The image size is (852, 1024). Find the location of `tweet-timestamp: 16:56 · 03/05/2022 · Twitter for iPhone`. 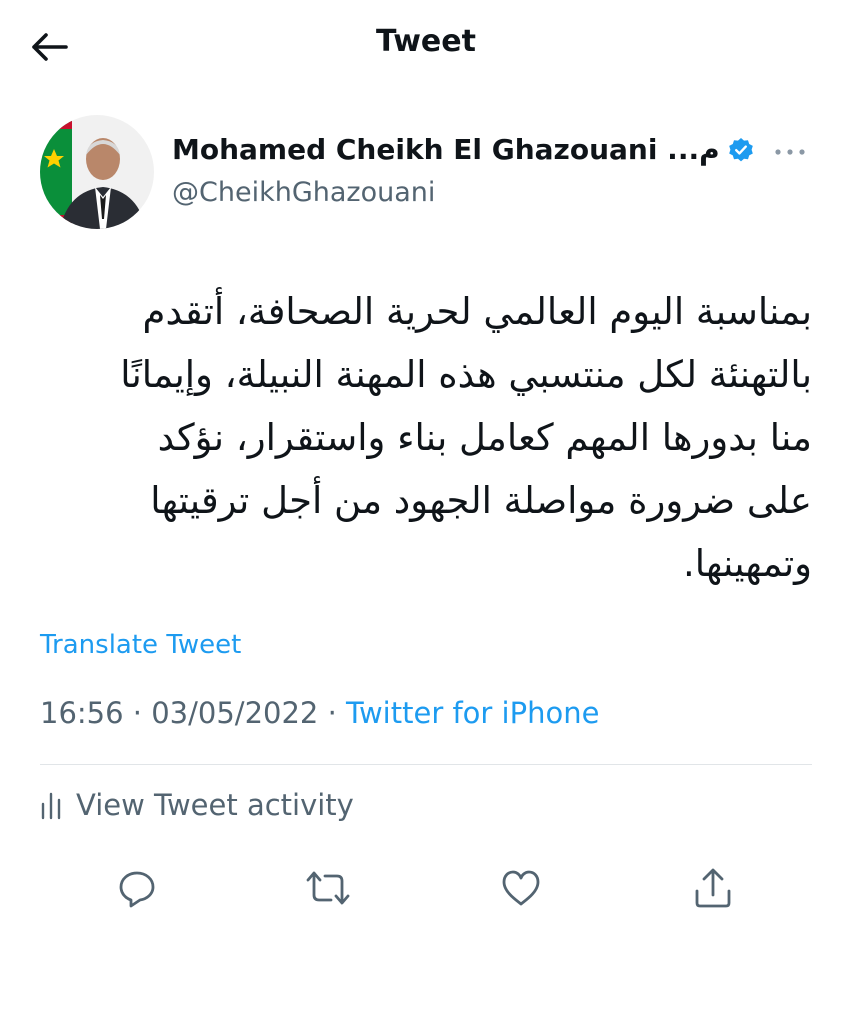

tweet-timestamp: 16:56 · 03/05/2022 · Twitter for iPhone is located at coordinates (319, 713).